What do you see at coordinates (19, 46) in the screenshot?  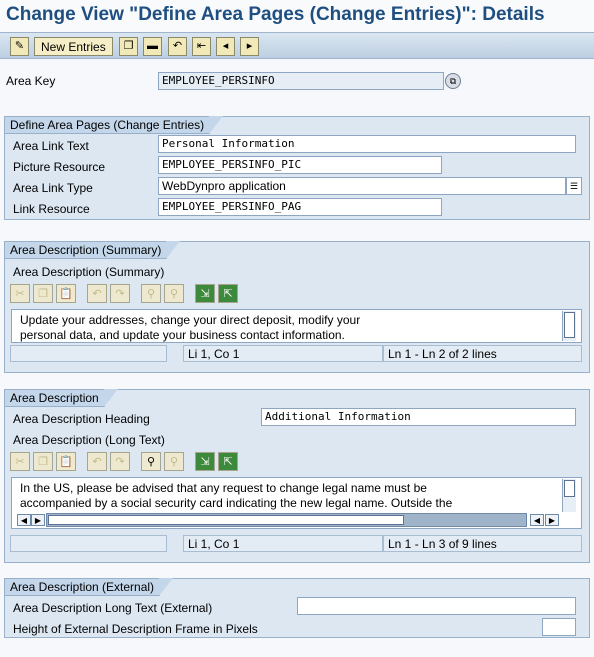 I see `edit-icon: ✎` at bounding box center [19, 46].